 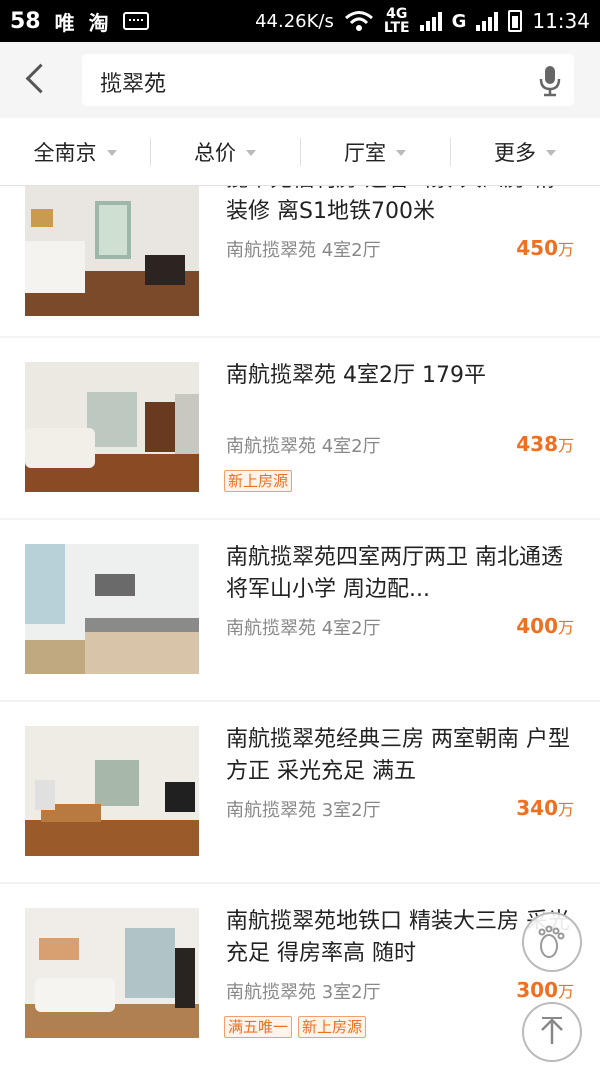 I want to click on carrier-g: G, so click(x=459, y=21).